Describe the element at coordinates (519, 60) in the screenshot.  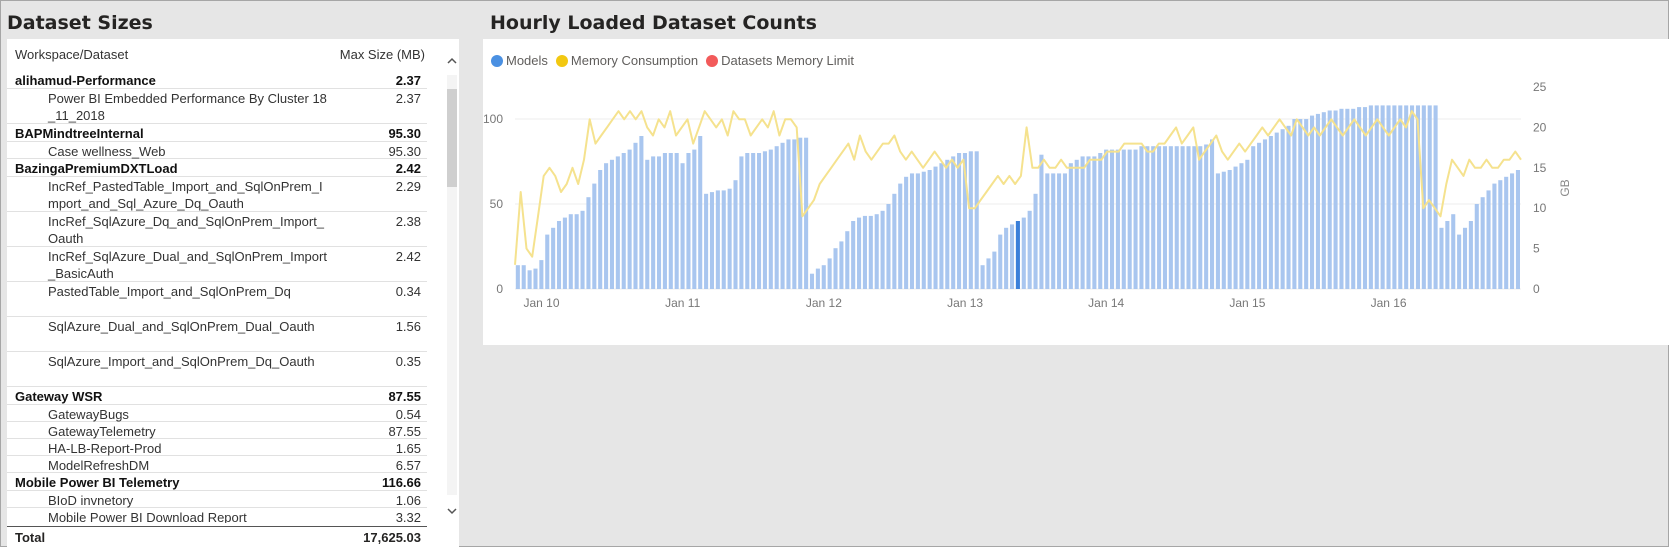
I see `legend-item: Models` at that location.